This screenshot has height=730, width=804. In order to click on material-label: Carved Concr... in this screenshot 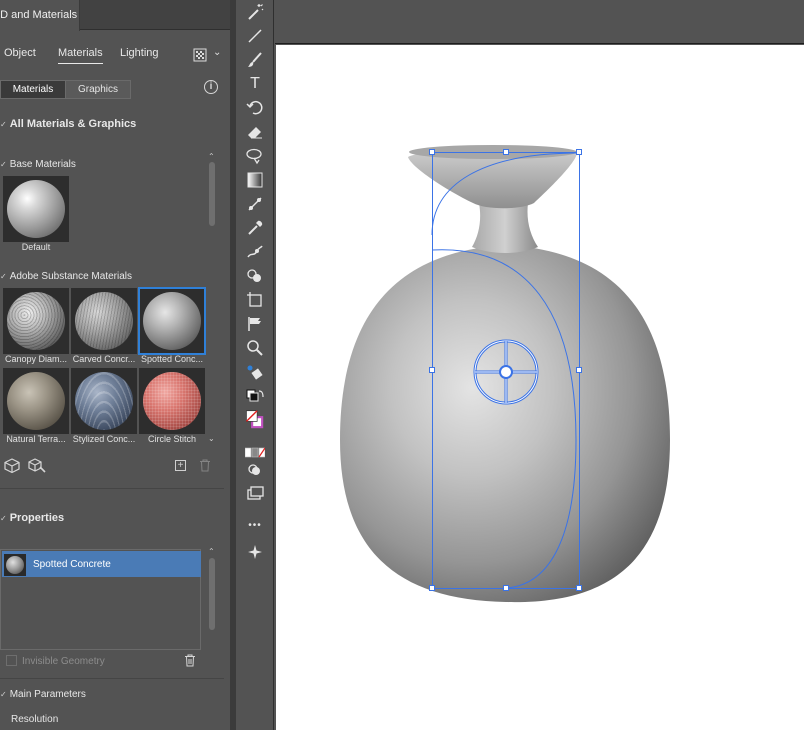, I will do `click(104, 359)`.